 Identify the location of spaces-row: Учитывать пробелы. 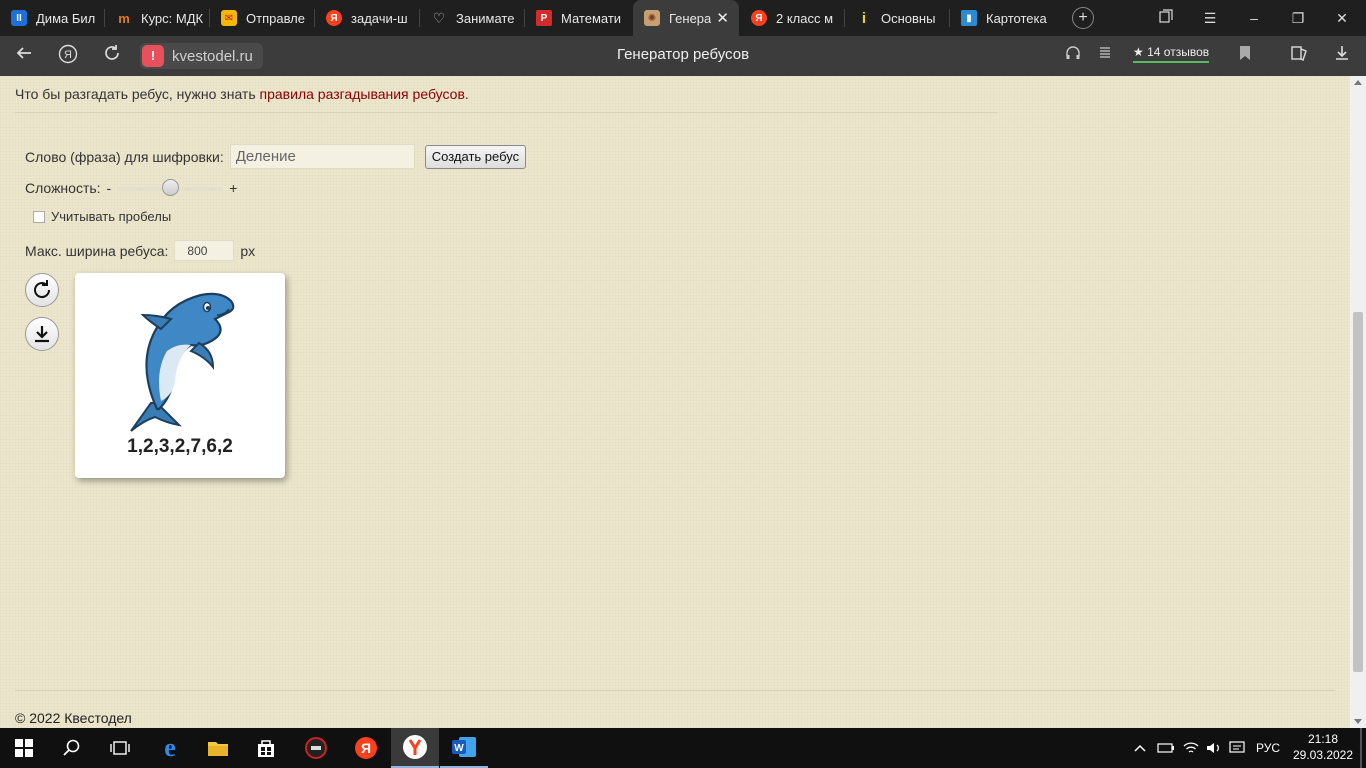
(102, 216).